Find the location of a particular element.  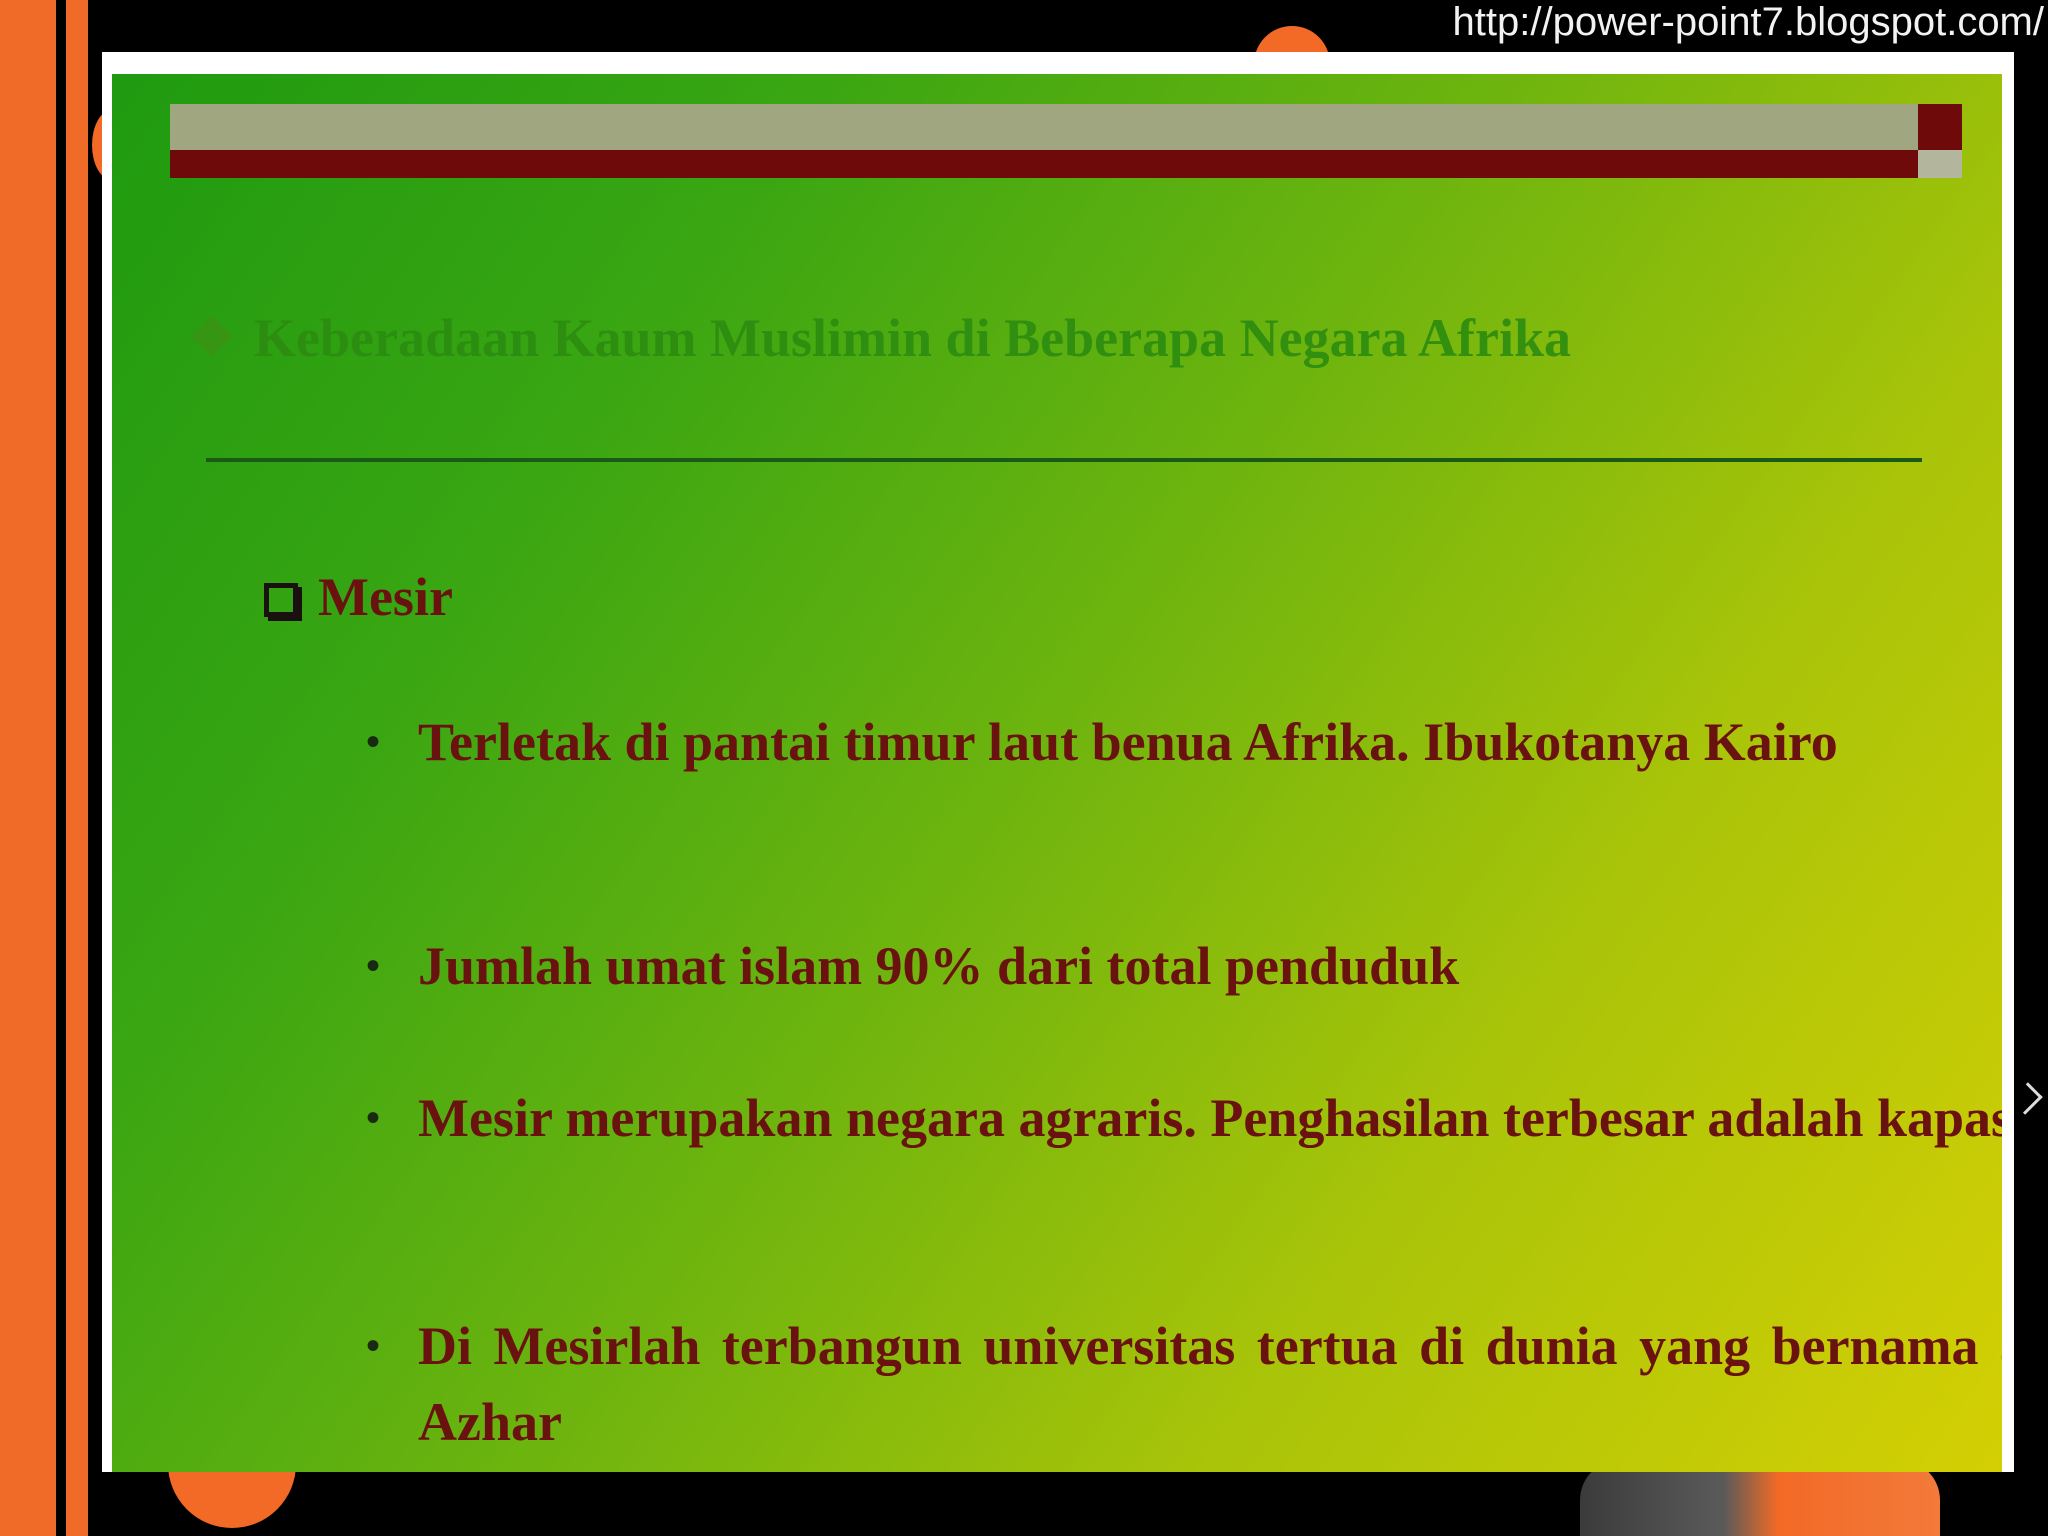

left-orange-stripe is located at coordinates (77, 768).